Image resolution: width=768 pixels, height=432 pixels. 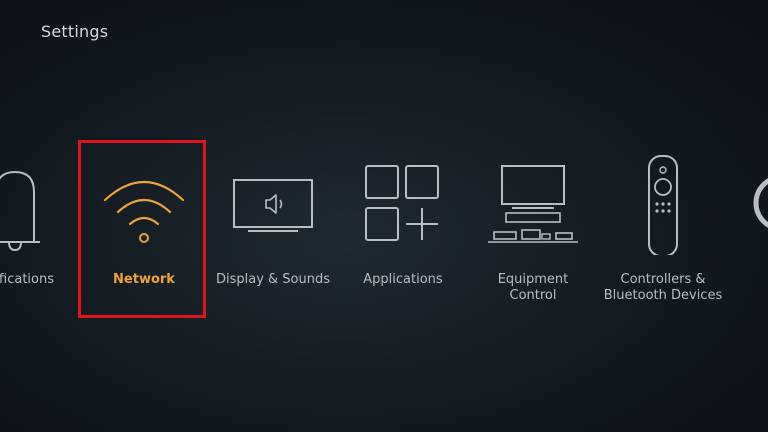 What do you see at coordinates (40, 202) in the screenshot?
I see `bell-icon` at bounding box center [40, 202].